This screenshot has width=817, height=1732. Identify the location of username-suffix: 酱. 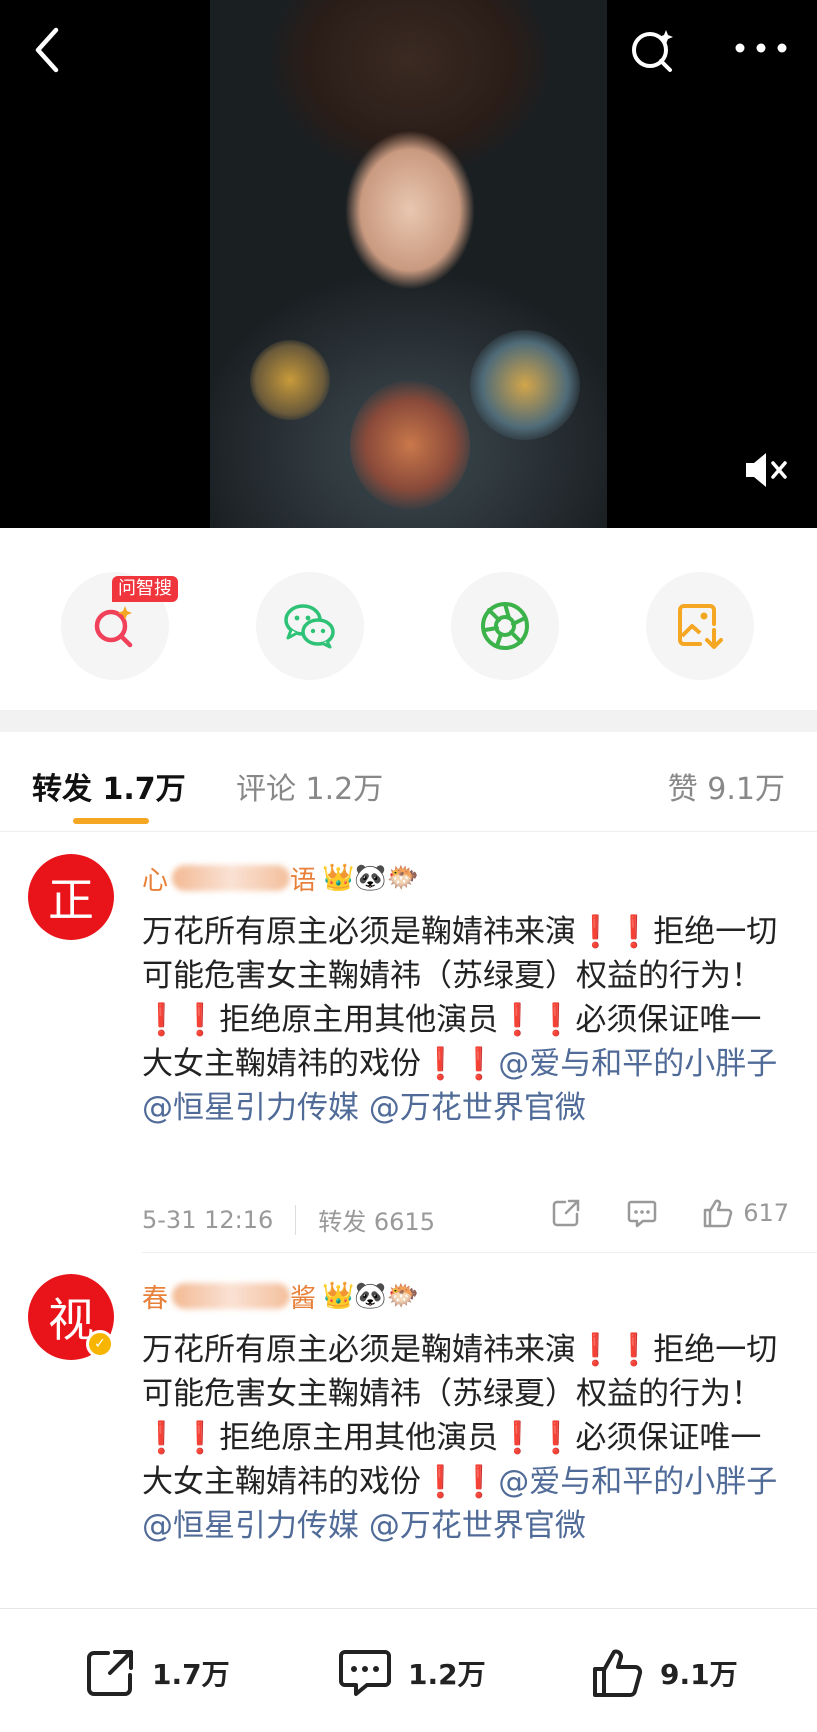
(303, 1298).